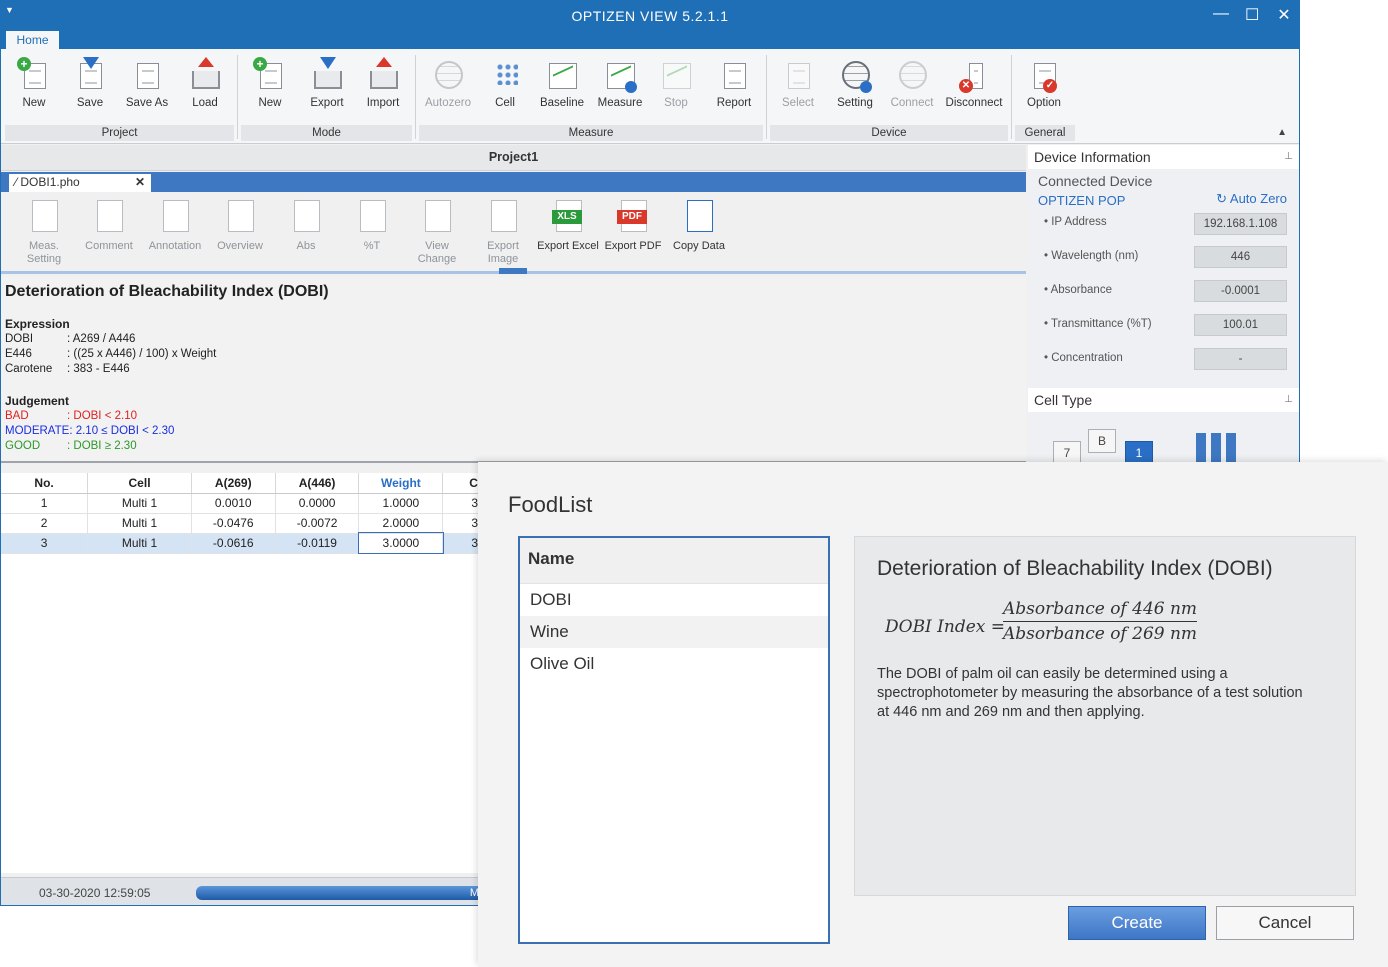 This screenshot has width=1388, height=967. What do you see at coordinates (1282, 132) in the screenshot?
I see `collapse-ribbon-icon: ▲` at bounding box center [1282, 132].